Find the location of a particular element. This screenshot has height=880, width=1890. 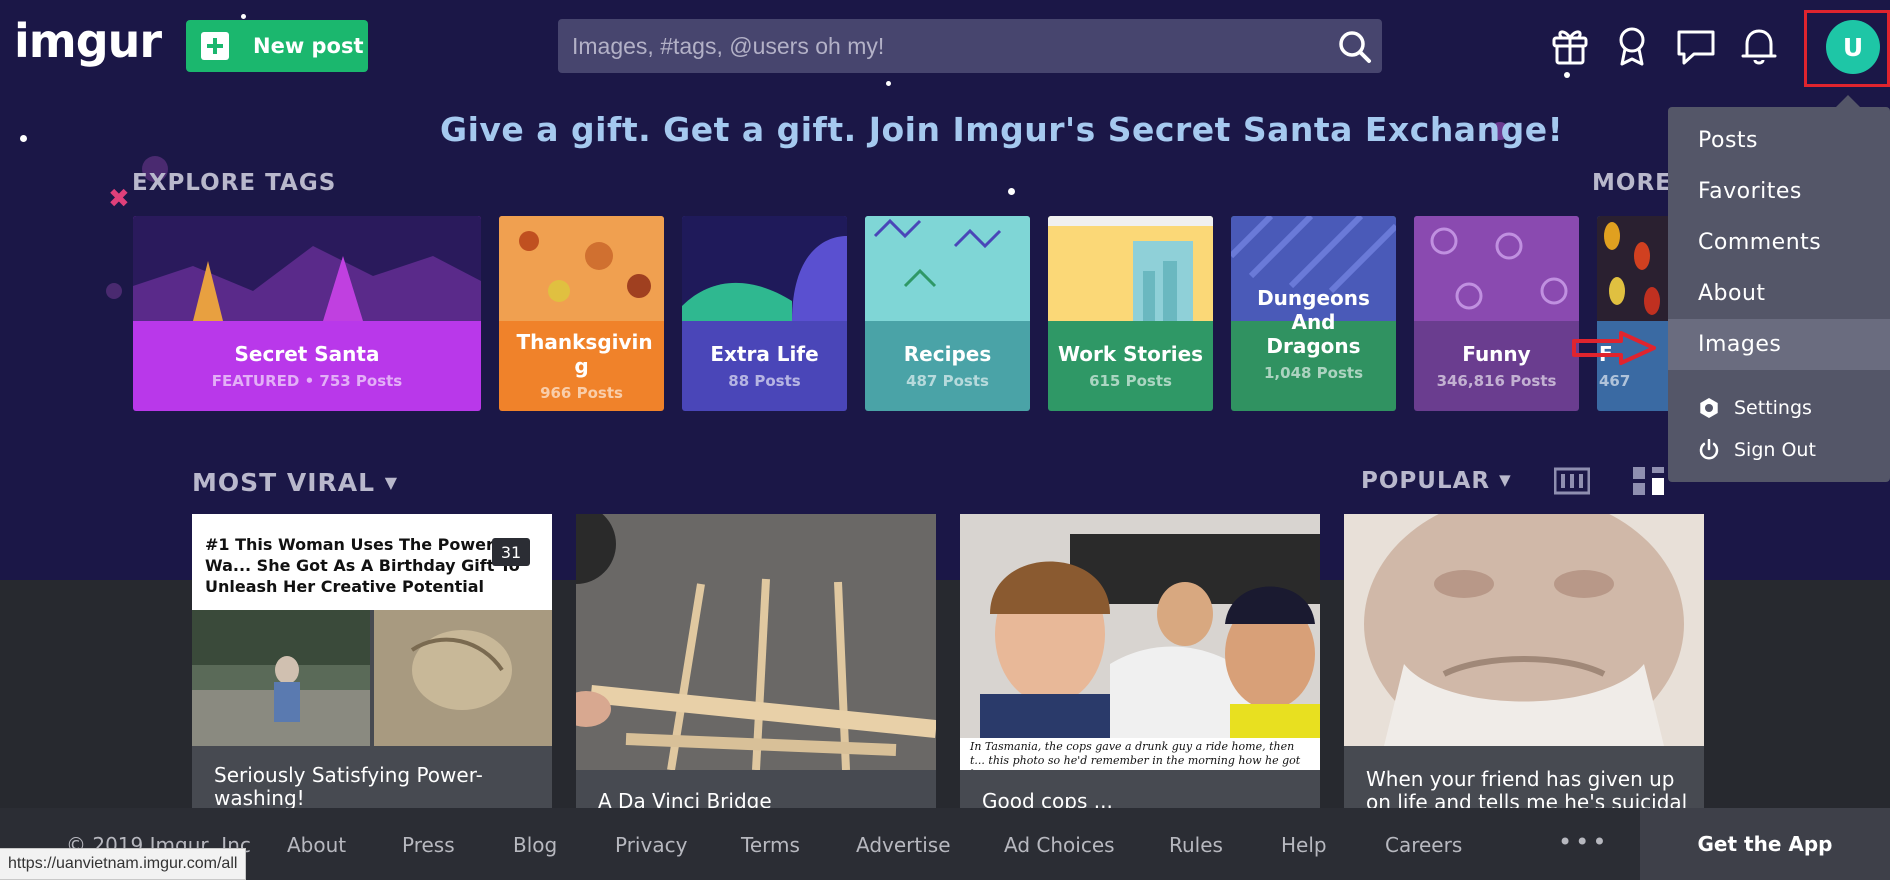

filter-label: POPULAR is located at coordinates (1426, 481).